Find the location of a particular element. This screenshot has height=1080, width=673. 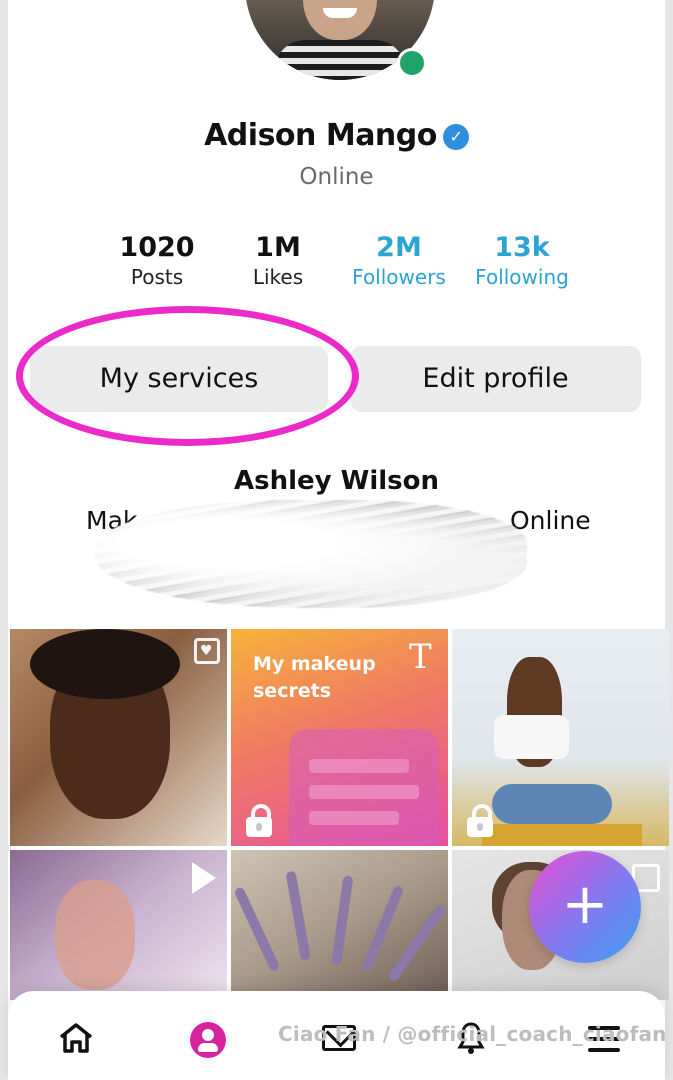

online-indicator-icon is located at coordinates (412, 63).